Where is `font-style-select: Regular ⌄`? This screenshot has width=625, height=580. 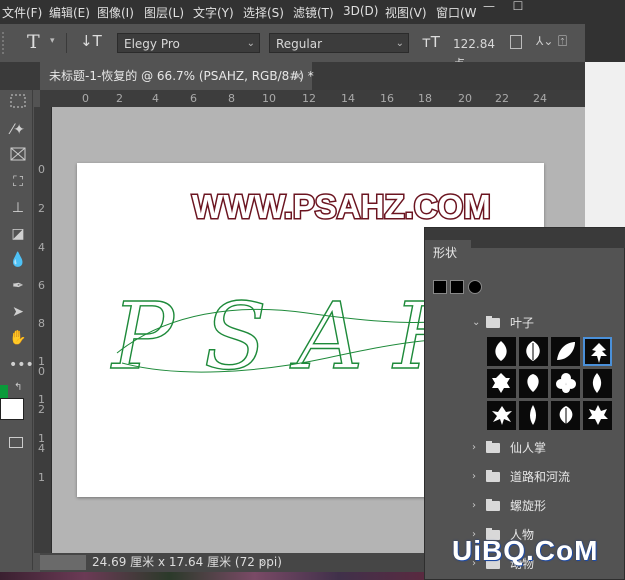 font-style-select: Regular ⌄ is located at coordinates (339, 43).